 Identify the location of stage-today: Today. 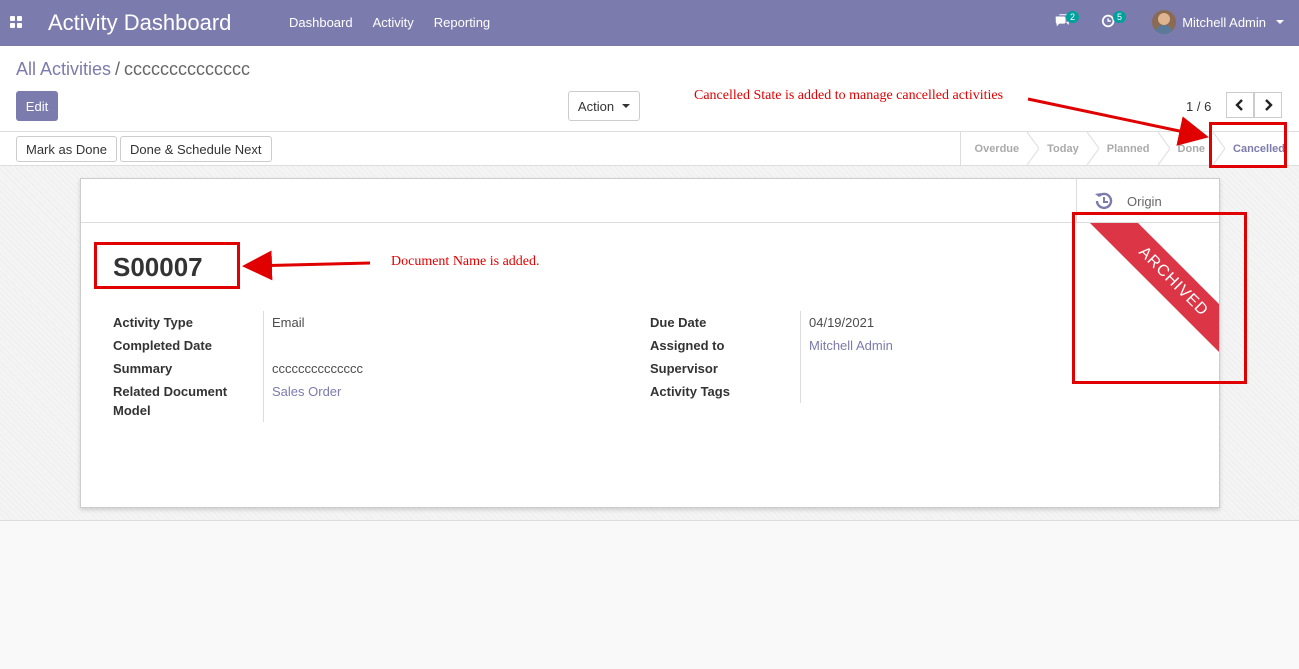
(1066, 148).